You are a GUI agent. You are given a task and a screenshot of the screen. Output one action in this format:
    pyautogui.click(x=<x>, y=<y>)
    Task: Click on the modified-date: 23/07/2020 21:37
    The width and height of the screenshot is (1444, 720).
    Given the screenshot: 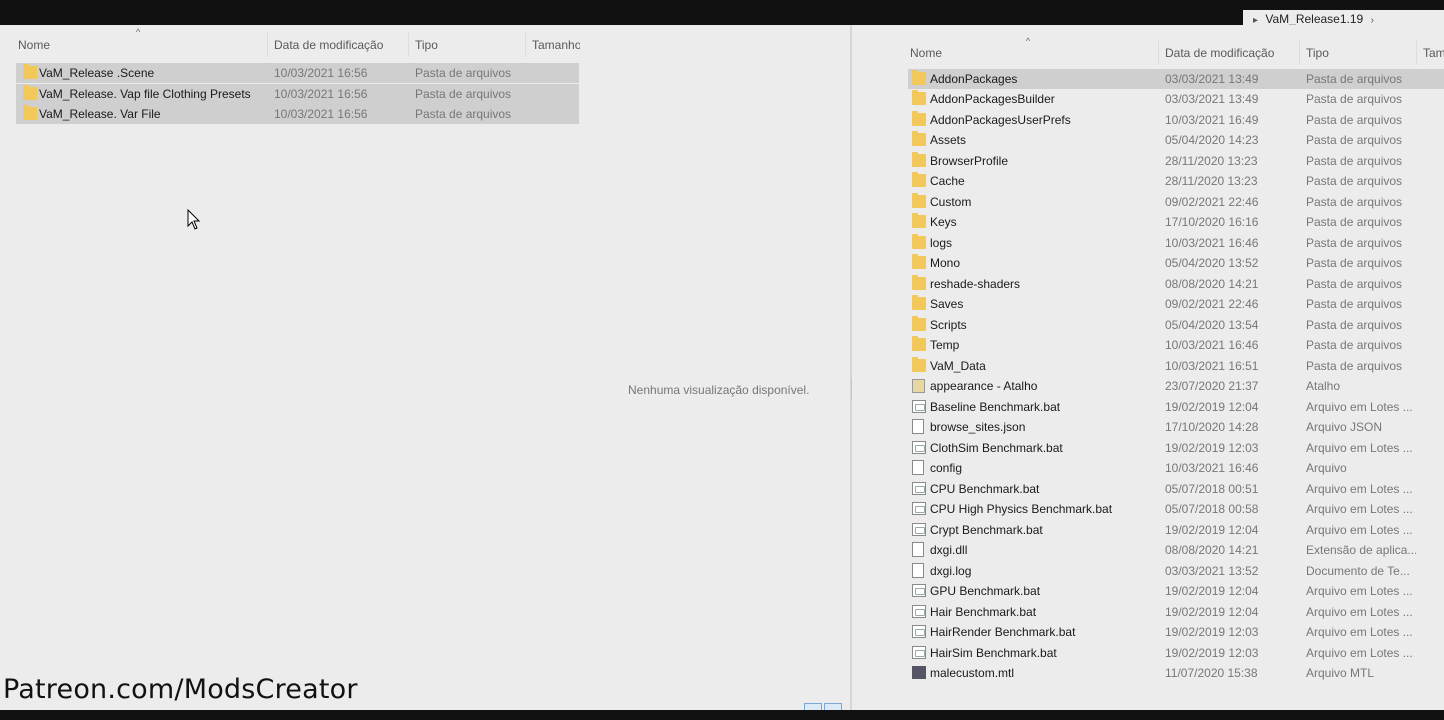 What is the action you would take?
    pyautogui.click(x=1212, y=386)
    